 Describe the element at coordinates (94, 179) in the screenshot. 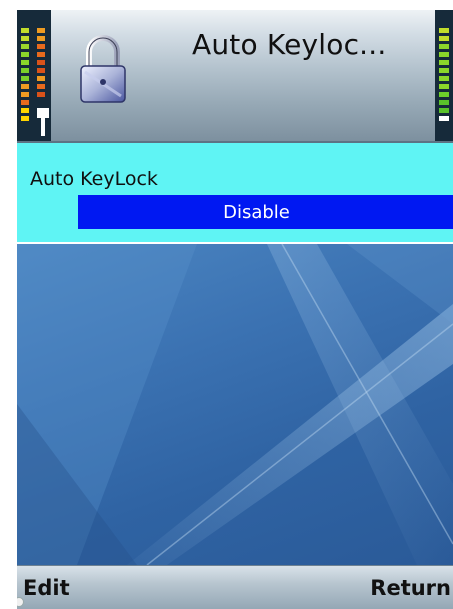

I see `setting-label: Auto KeyLock` at that location.